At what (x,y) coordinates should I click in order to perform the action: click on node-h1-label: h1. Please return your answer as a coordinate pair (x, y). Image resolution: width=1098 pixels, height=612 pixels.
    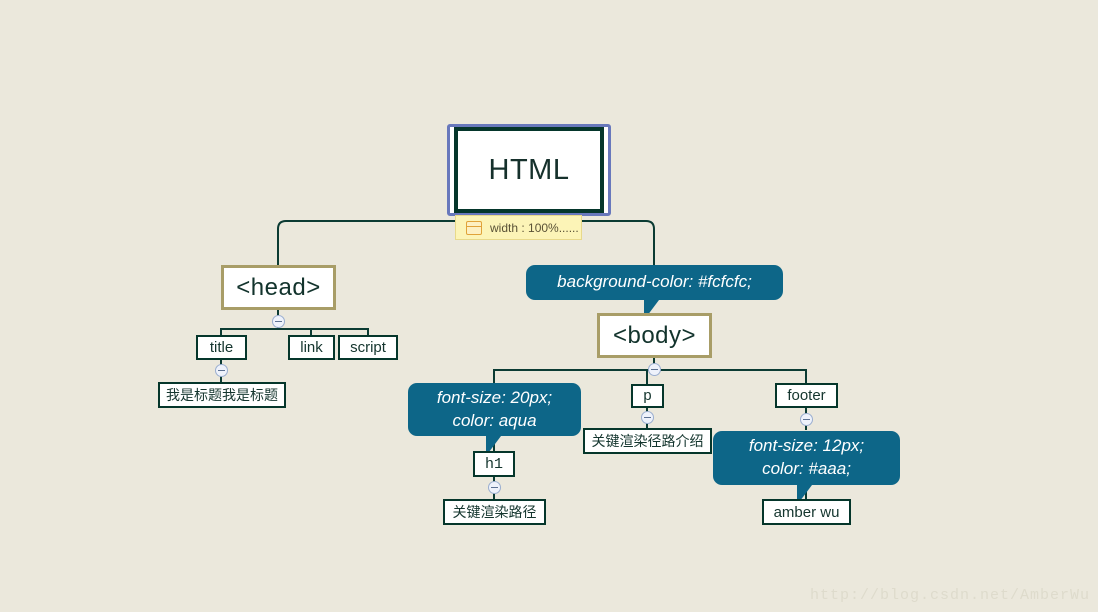
    Looking at the image, I should click on (493, 464).